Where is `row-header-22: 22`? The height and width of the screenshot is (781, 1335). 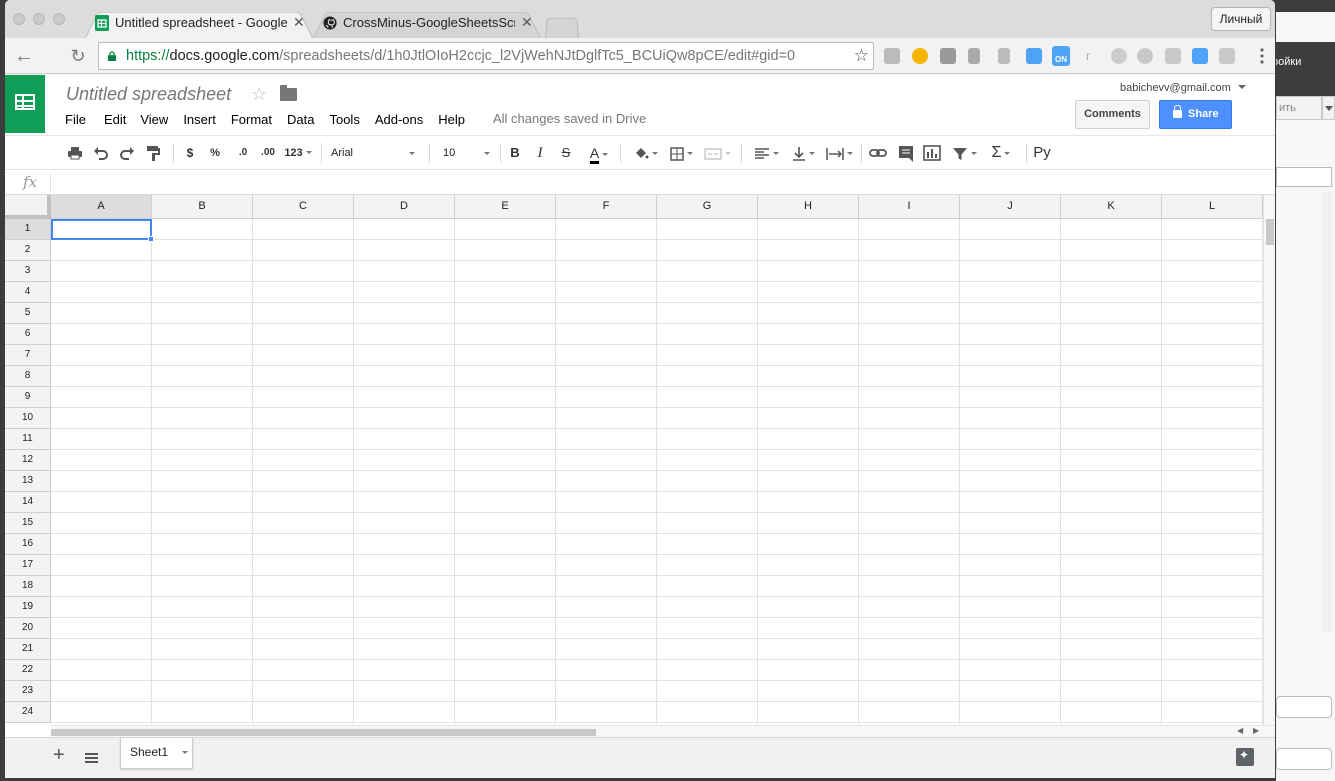
row-header-22: 22 is located at coordinates (28, 670).